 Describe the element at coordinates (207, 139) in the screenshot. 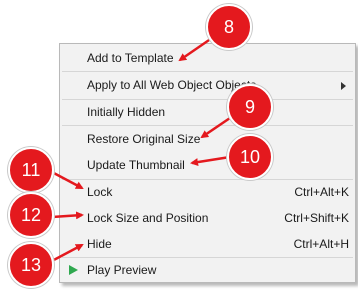

I see `menu-item-restore-original-size: Restore Original Size` at that location.